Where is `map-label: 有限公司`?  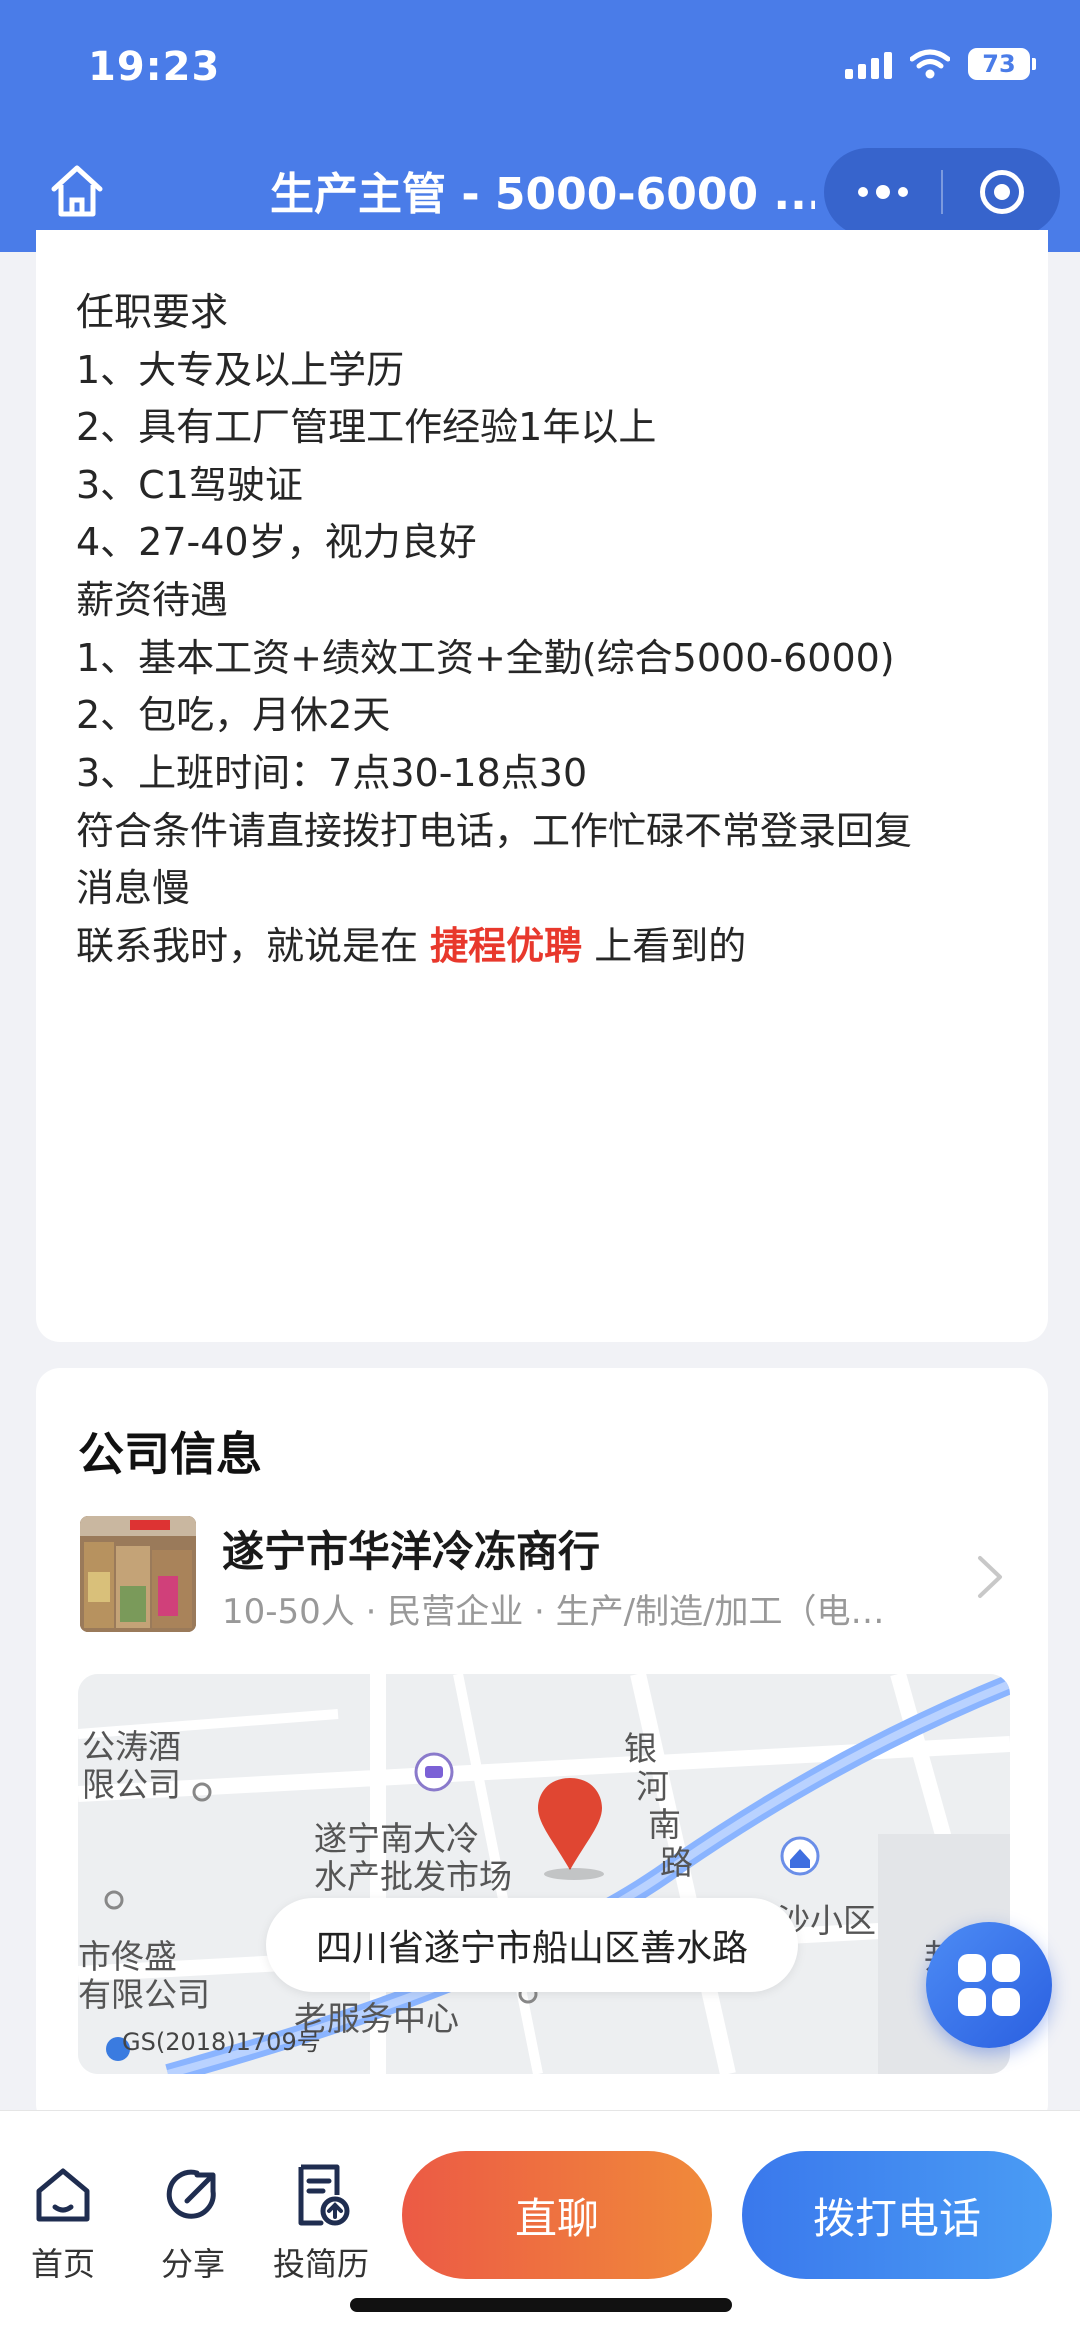
map-label: 有限公司 is located at coordinates (144, 1994).